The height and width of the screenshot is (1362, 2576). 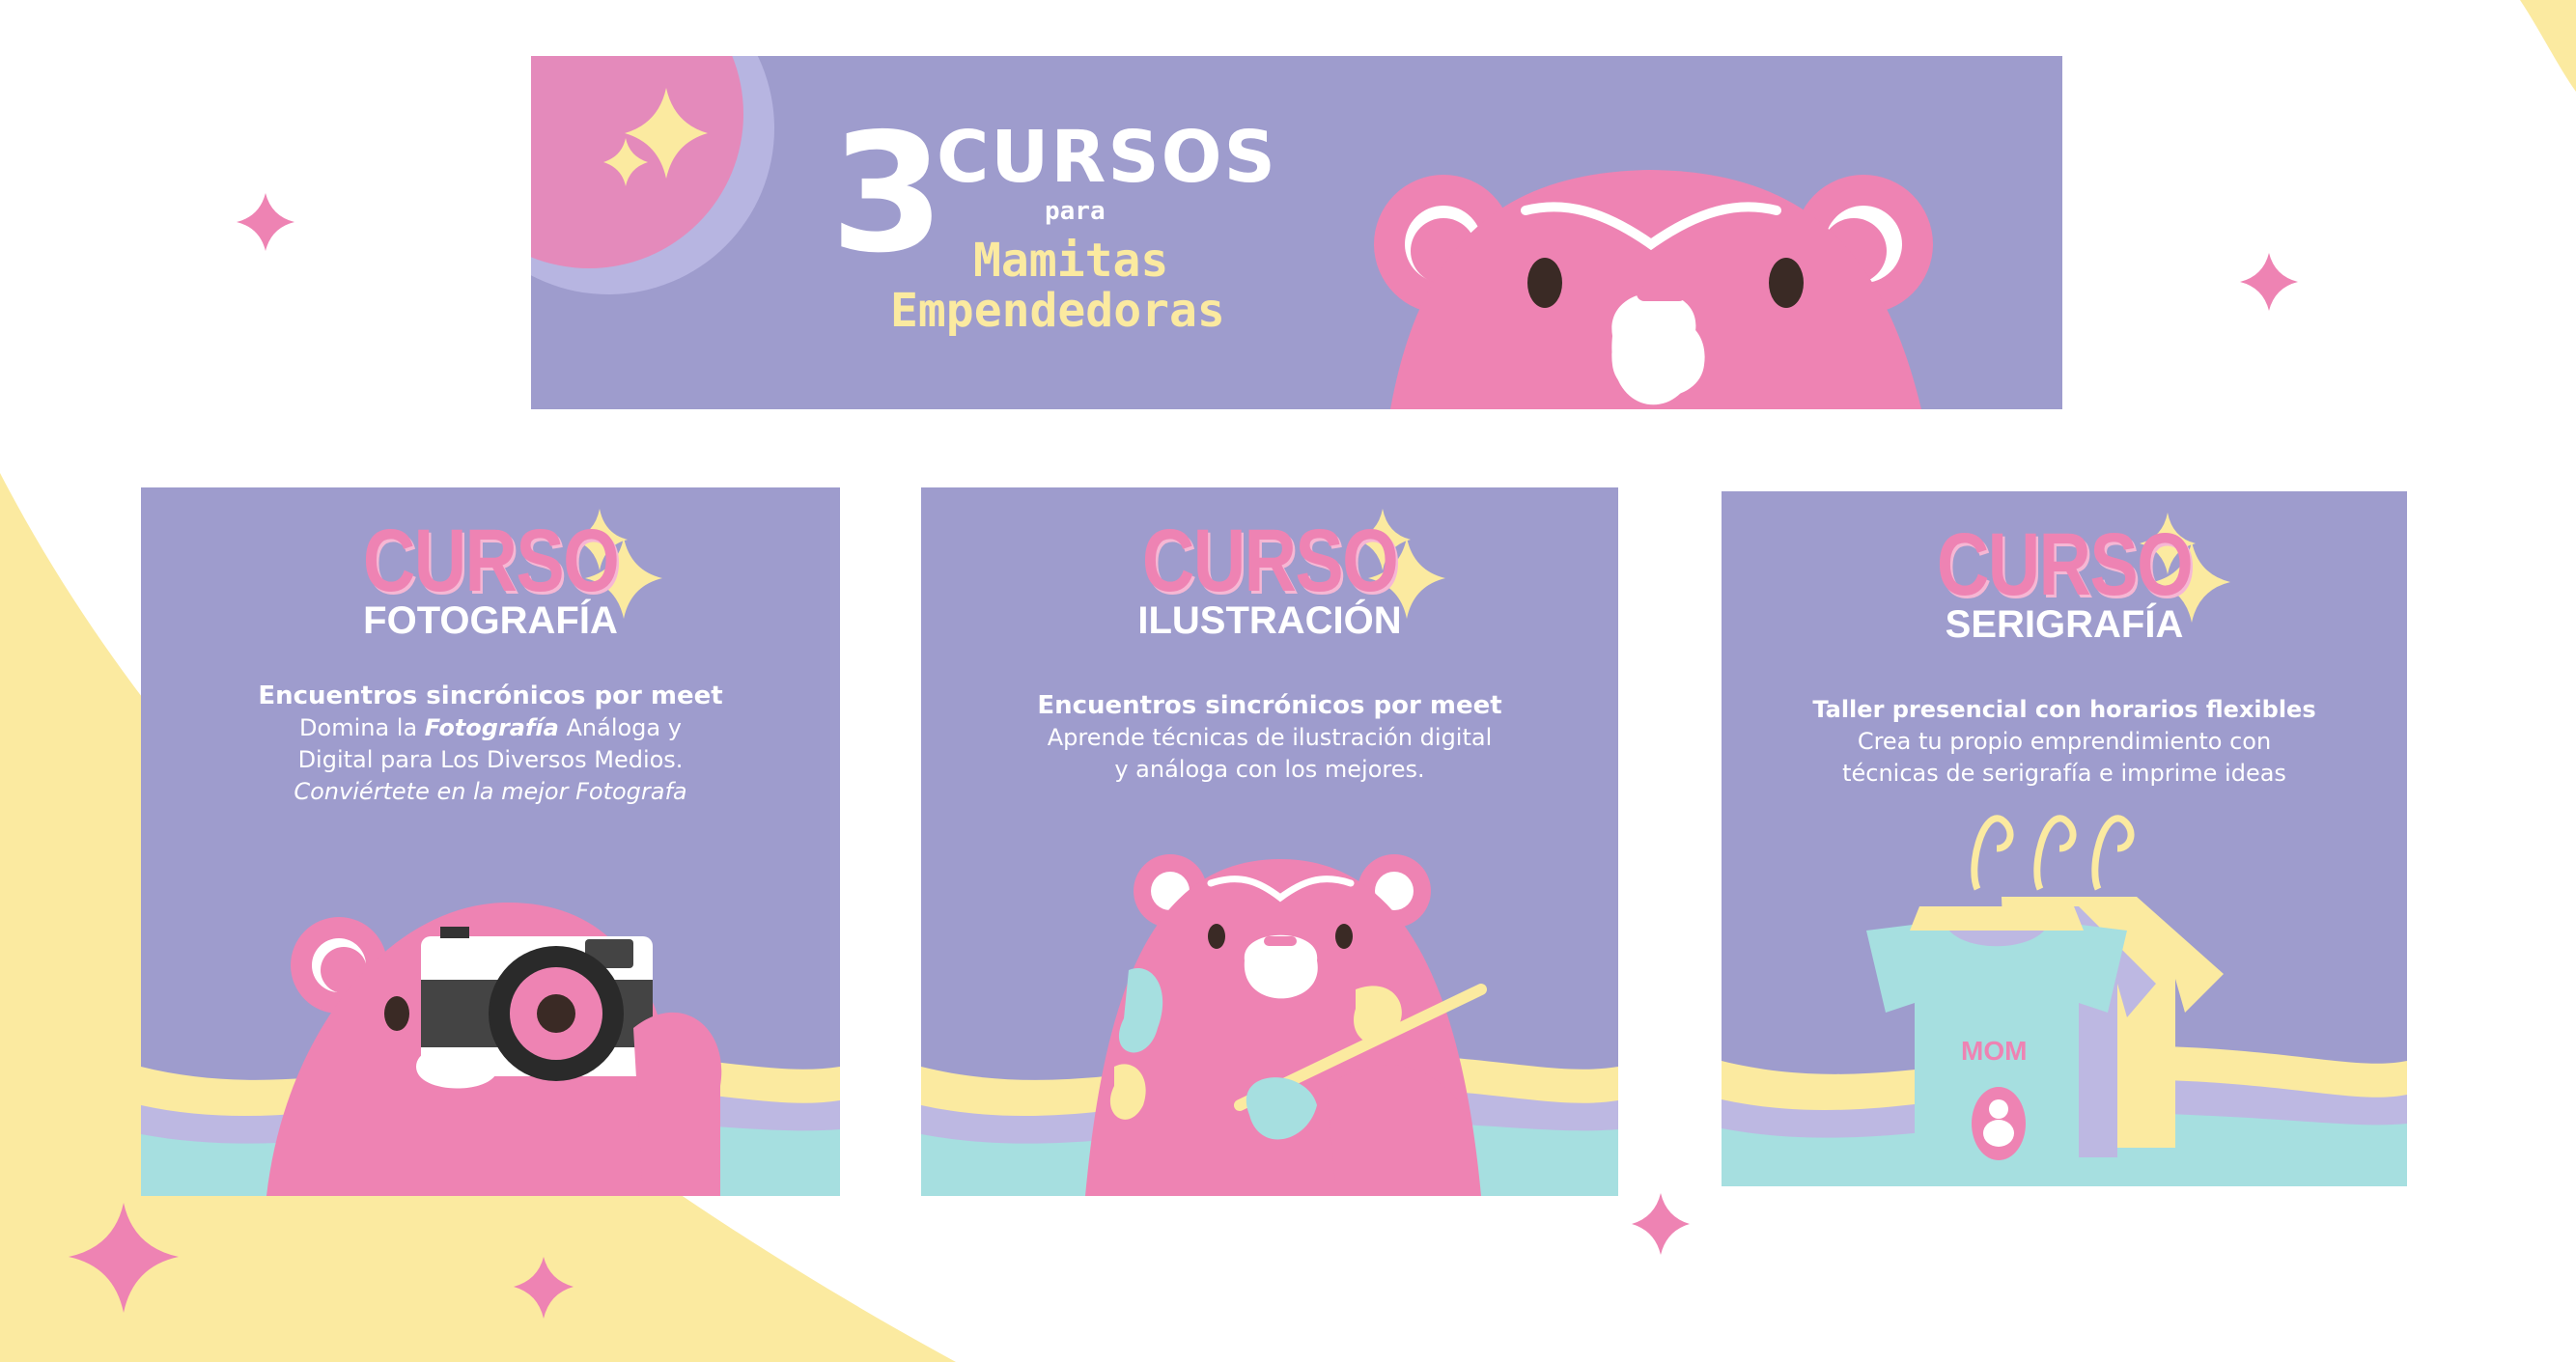 I want to click on paintbrush-bear-illustration, so click(x=1286, y=1025).